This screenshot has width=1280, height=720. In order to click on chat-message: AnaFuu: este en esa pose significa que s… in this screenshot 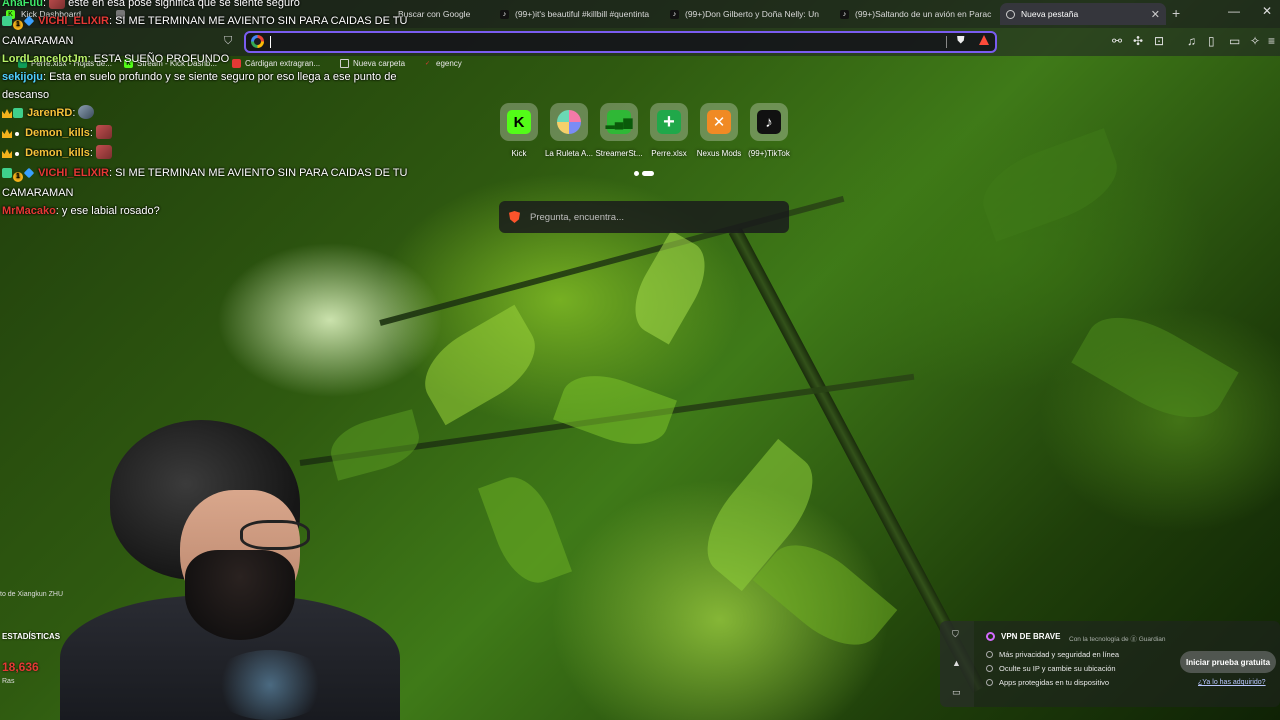, I will do `click(217, 6)`.